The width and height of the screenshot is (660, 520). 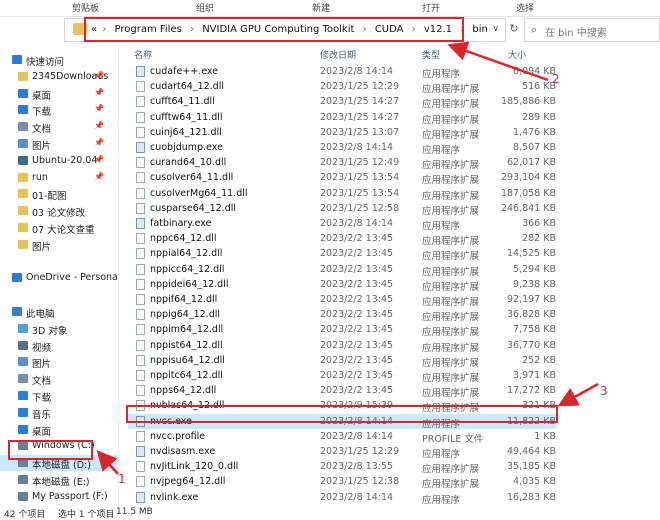 What do you see at coordinates (118, 277) in the screenshot?
I see `sidebar-scrollbar` at bounding box center [118, 277].